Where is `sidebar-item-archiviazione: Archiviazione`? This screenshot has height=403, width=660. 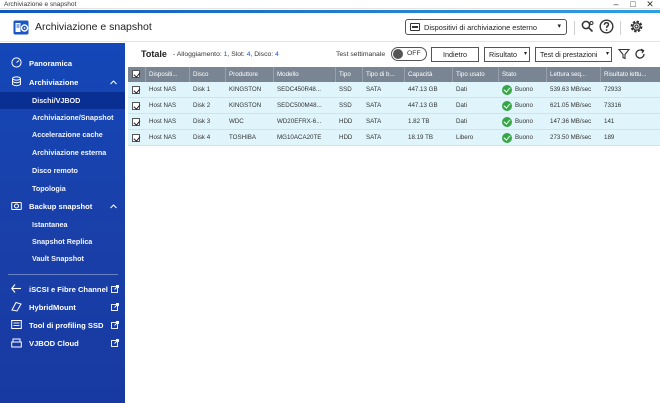
sidebar-item-archiviazione: Archiviazione is located at coordinates (62, 82).